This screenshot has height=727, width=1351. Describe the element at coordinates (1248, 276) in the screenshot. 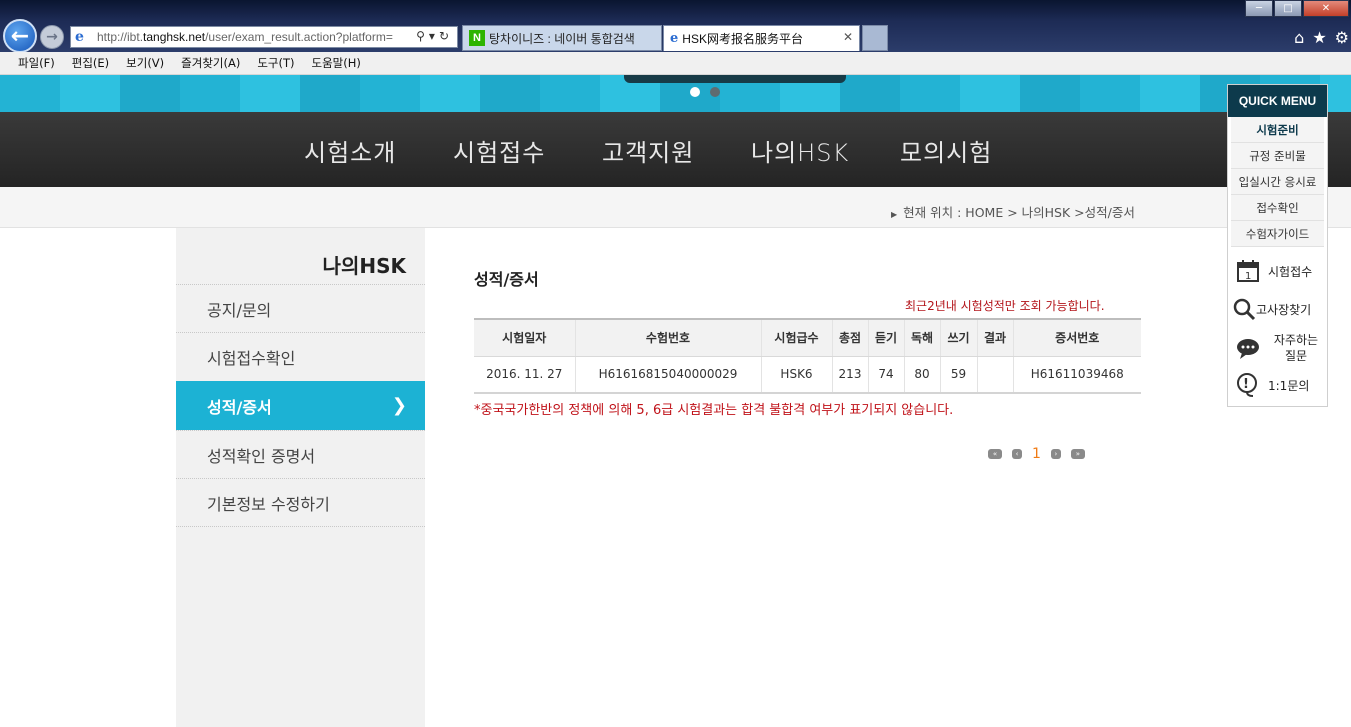

I see `svg-text: 1` at that location.